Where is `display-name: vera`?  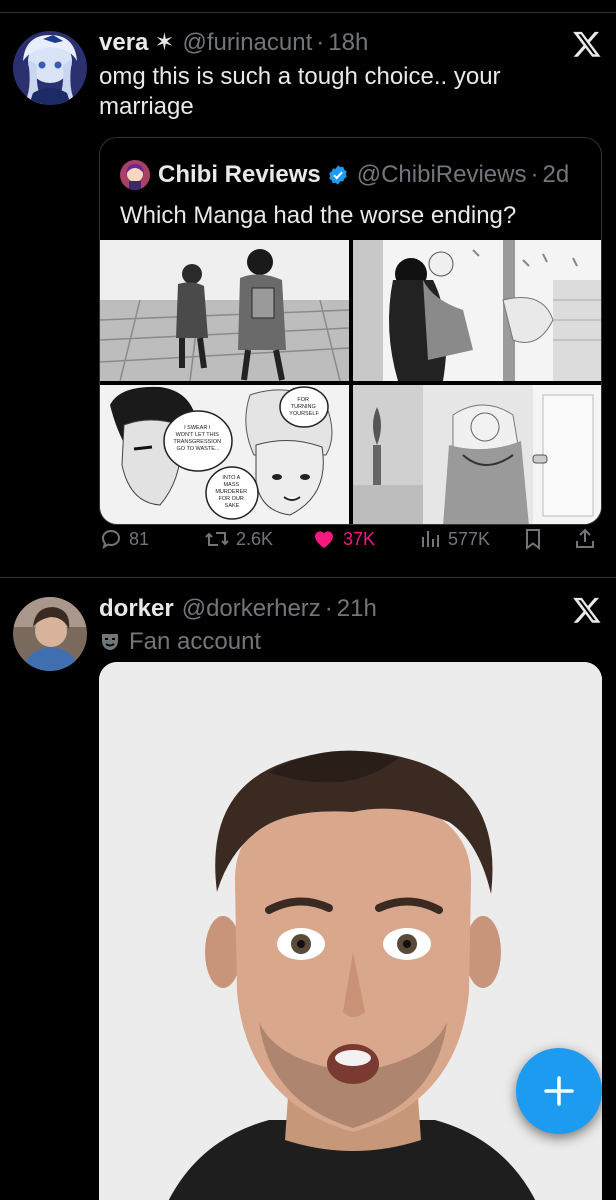
display-name: vera is located at coordinates (123, 43).